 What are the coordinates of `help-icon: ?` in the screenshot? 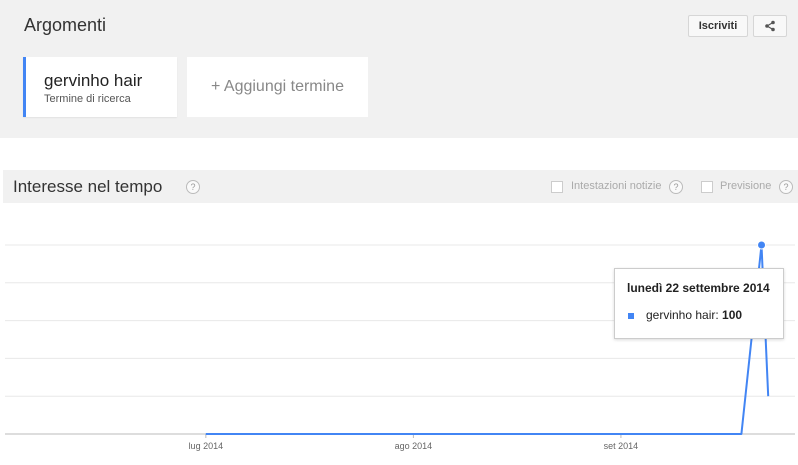 It's located at (193, 187).